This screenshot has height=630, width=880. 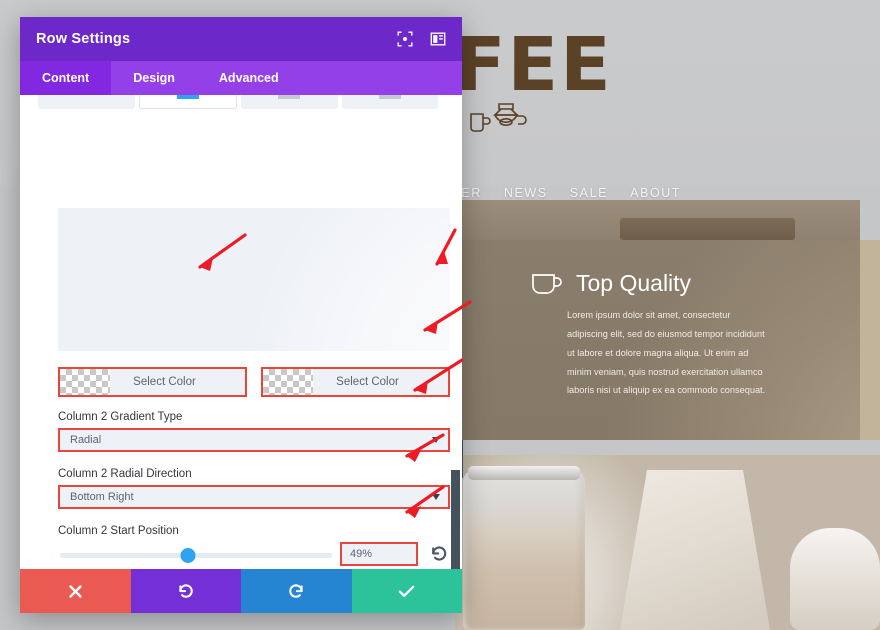 What do you see at coordinates (870, 340) in the screenshot?
I see `feature-panel-edge` at bounding box center [870, 340].